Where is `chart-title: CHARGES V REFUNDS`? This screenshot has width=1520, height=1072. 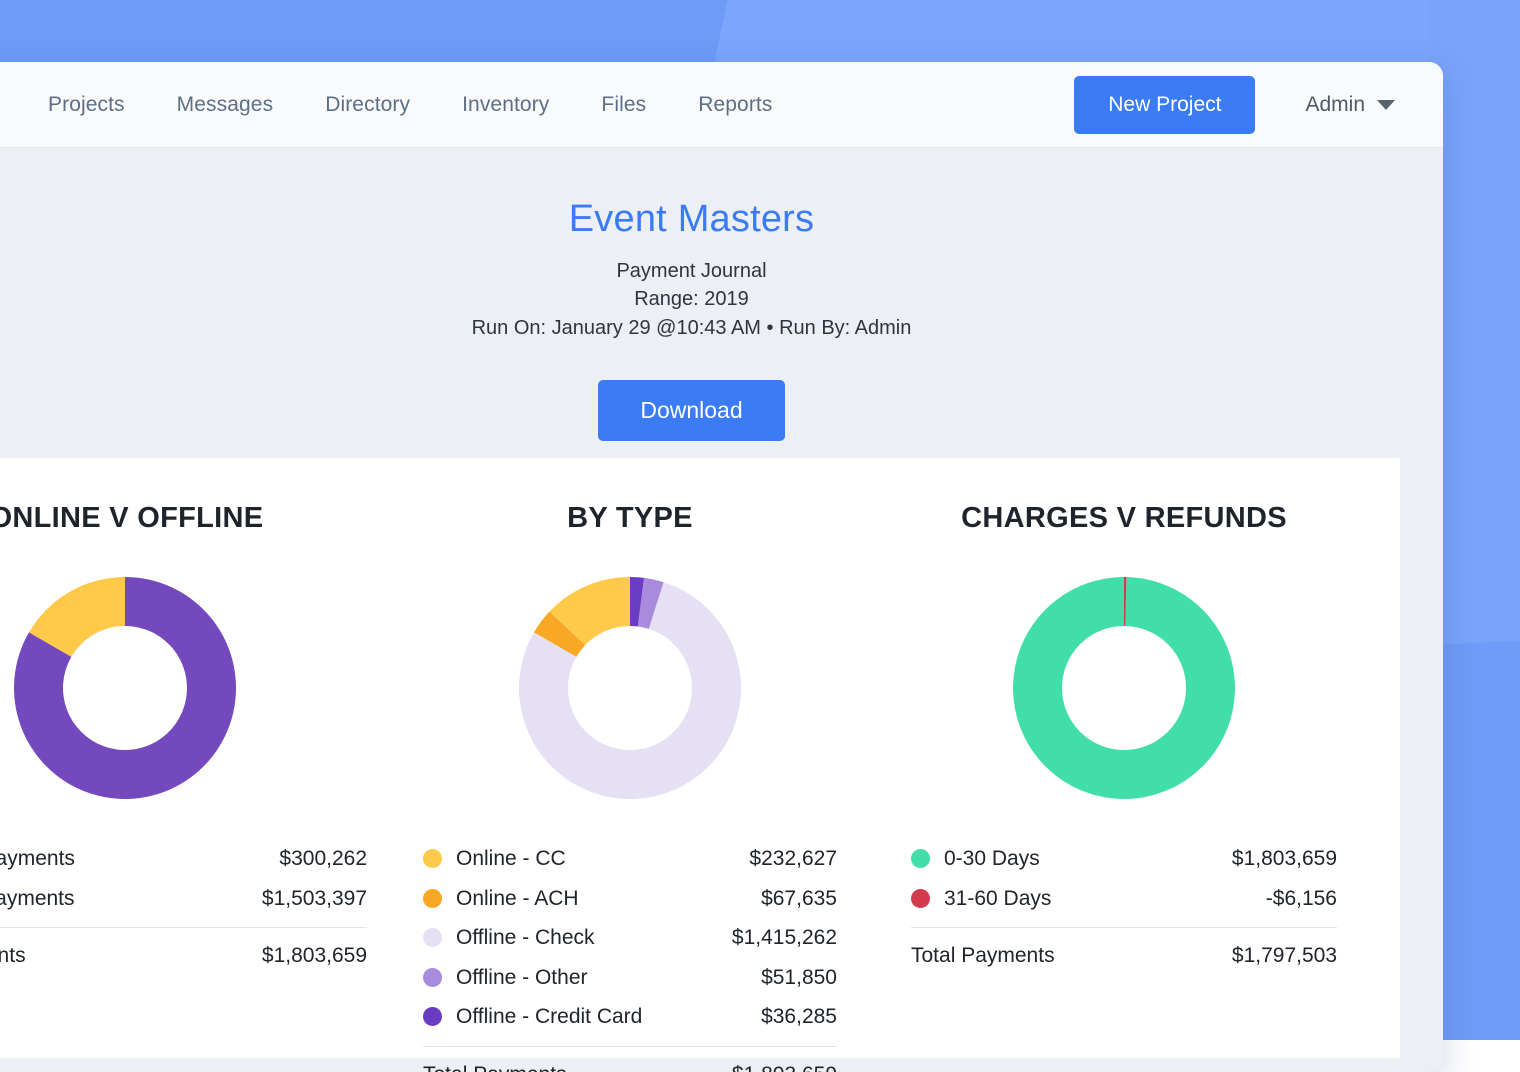
chart-title: CHARGES V REFUNDS is located at coordinates (1124, 518).